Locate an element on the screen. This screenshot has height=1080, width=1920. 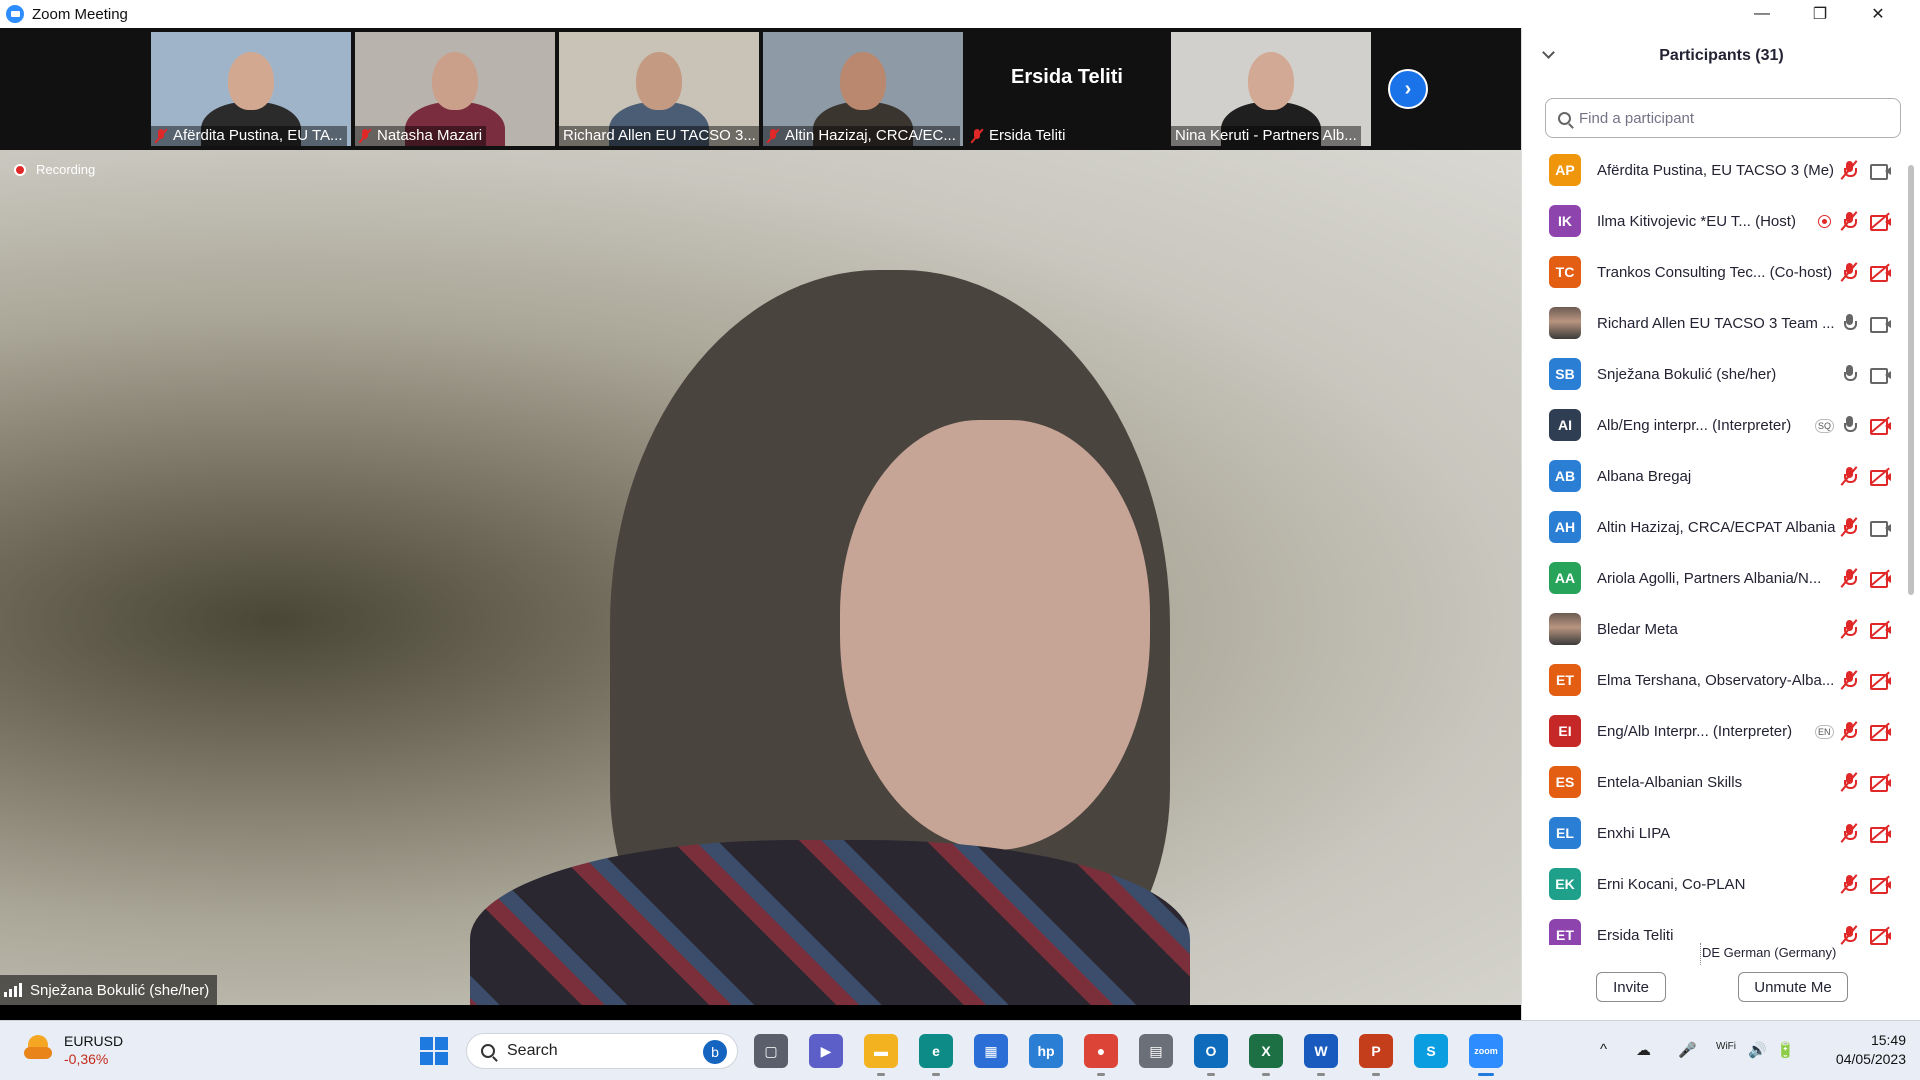
volume-icon: 🔊 is located at coordinates (1757, 1050).